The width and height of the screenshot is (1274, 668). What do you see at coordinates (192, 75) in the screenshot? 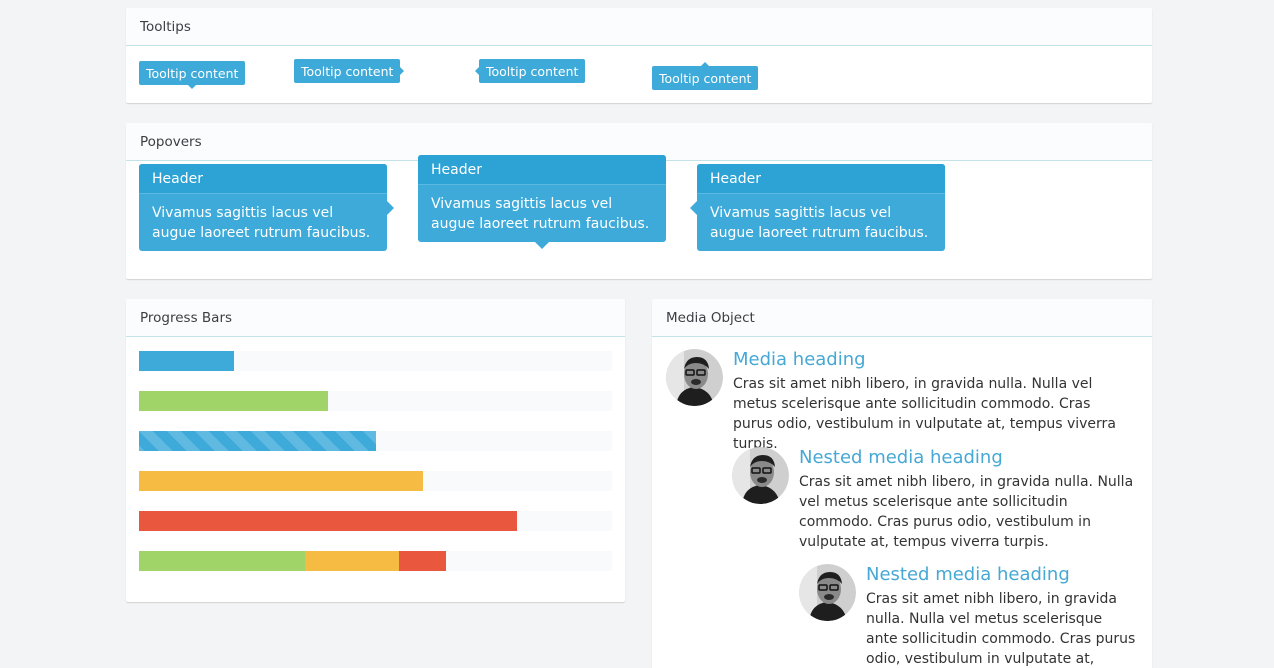
I see `tooltip-bottom: Tooltip content` at bounding box center [192, 75].